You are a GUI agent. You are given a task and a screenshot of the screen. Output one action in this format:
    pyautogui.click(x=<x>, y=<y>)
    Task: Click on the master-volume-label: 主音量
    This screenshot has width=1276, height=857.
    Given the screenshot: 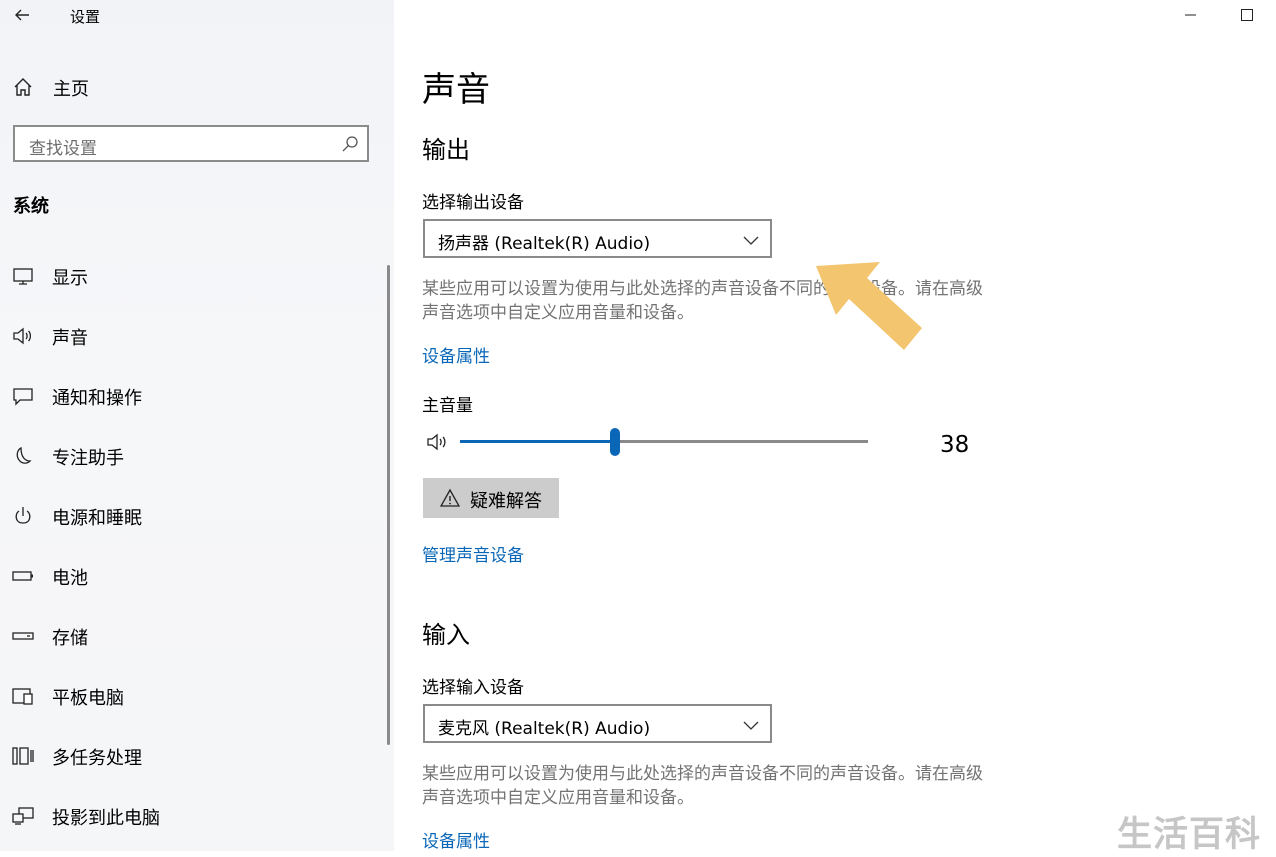 What is the action you would take?
    pyautogui.click(x=447, y=406)
    